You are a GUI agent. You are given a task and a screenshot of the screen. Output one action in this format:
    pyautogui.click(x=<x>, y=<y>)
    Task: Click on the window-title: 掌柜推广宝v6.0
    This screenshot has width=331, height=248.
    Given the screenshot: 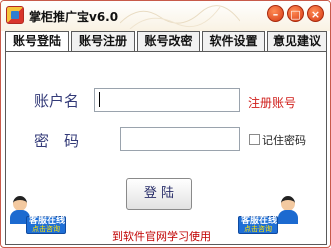 What is the action you would take?
    pyautogui.click(x=74, y=17)
    